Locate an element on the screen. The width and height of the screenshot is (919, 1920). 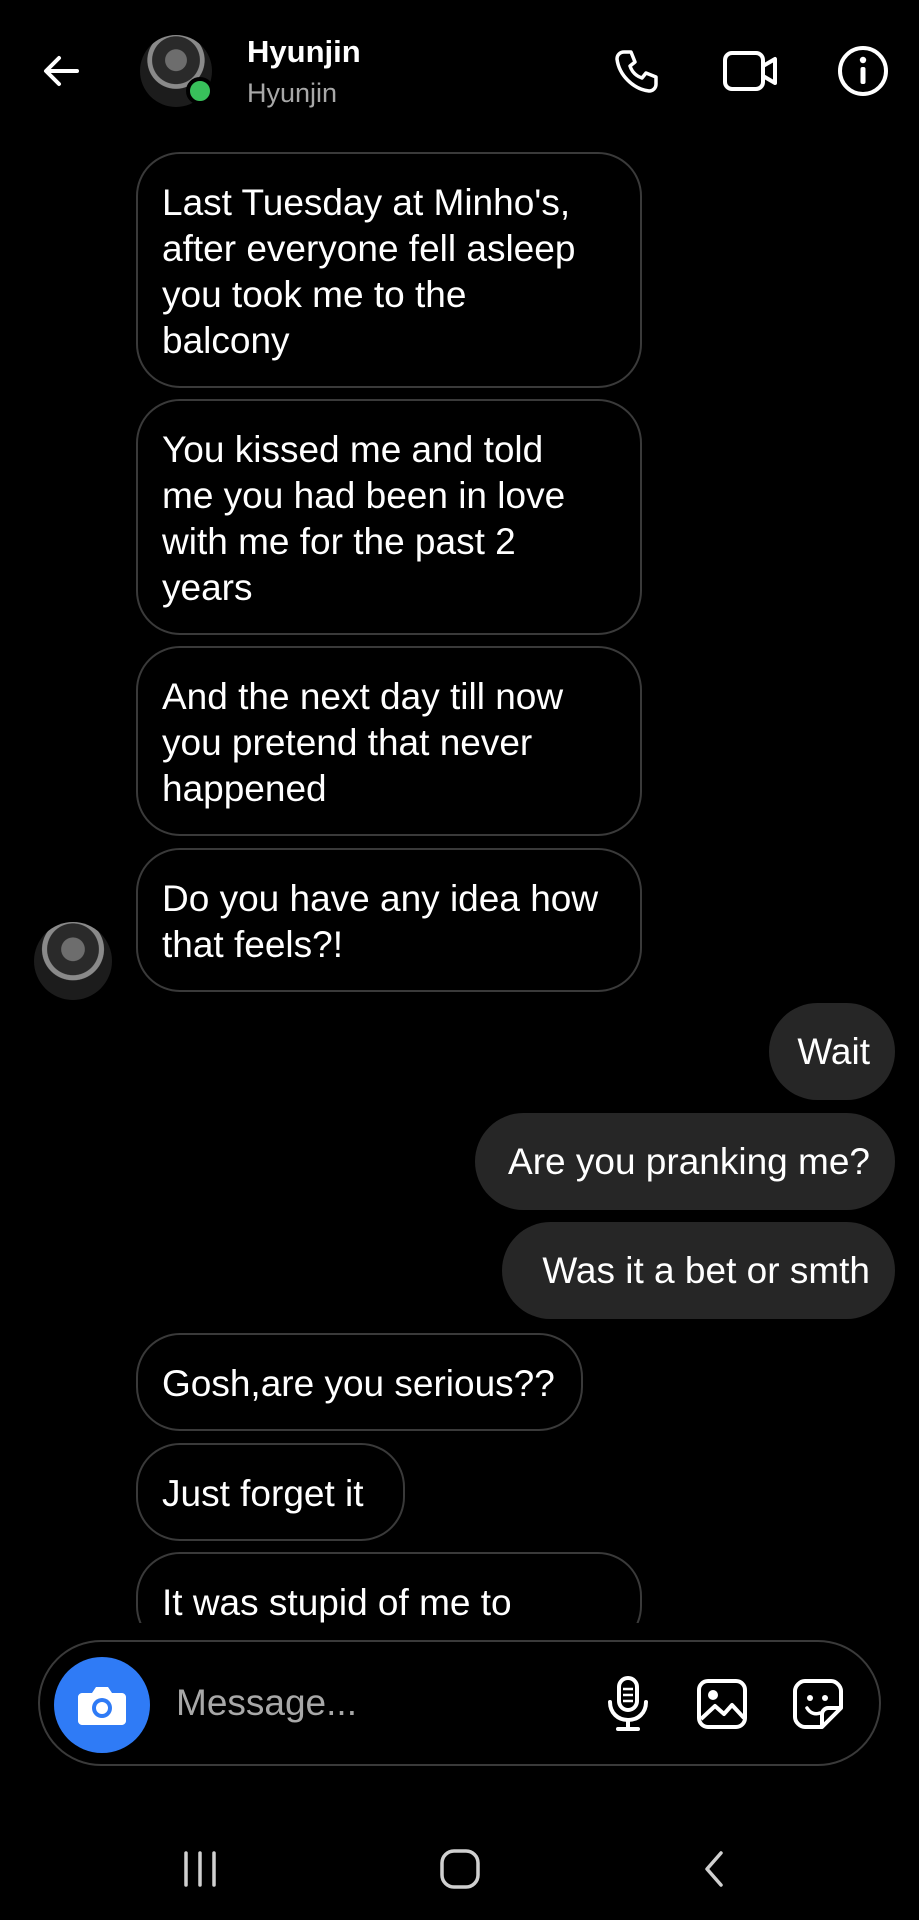
avatar-image is located at coordinates (73, 961).